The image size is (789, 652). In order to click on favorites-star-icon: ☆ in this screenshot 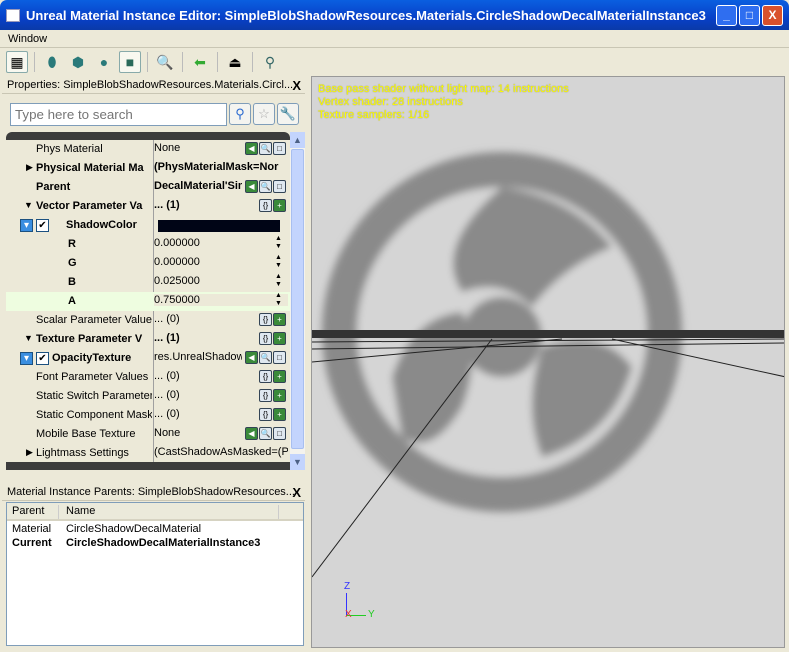, I will do `click(264, 114)`.